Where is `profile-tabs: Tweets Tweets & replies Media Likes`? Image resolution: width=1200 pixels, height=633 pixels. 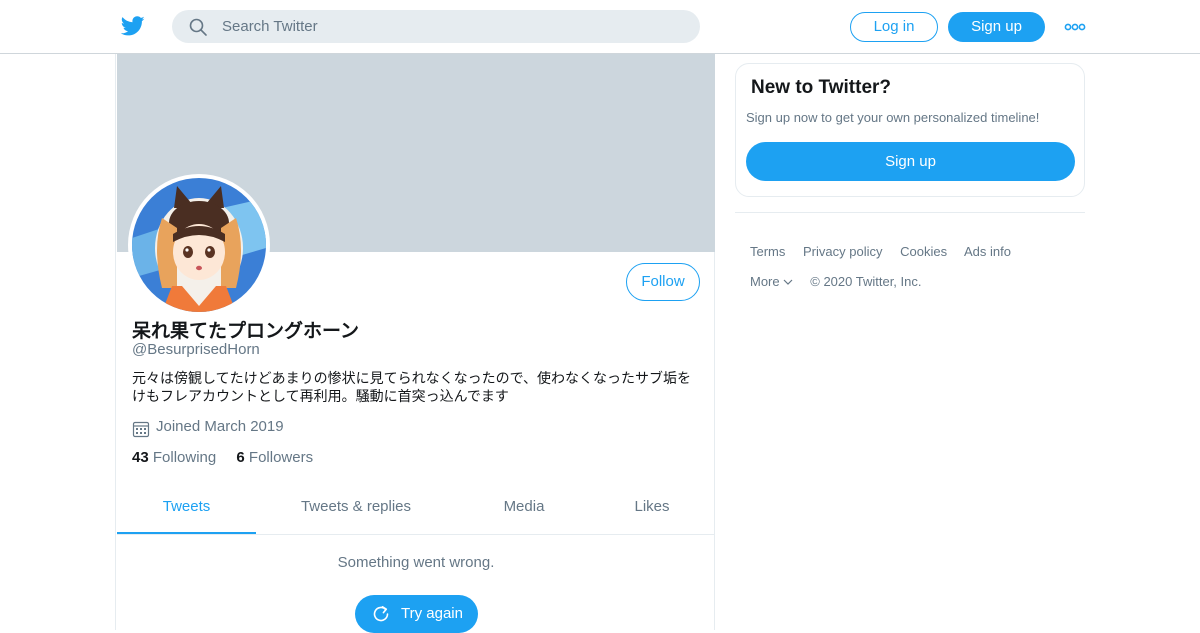 profile-tabs: Tweets Tweets & replies Media Likes is located at coordinates (416, 509).